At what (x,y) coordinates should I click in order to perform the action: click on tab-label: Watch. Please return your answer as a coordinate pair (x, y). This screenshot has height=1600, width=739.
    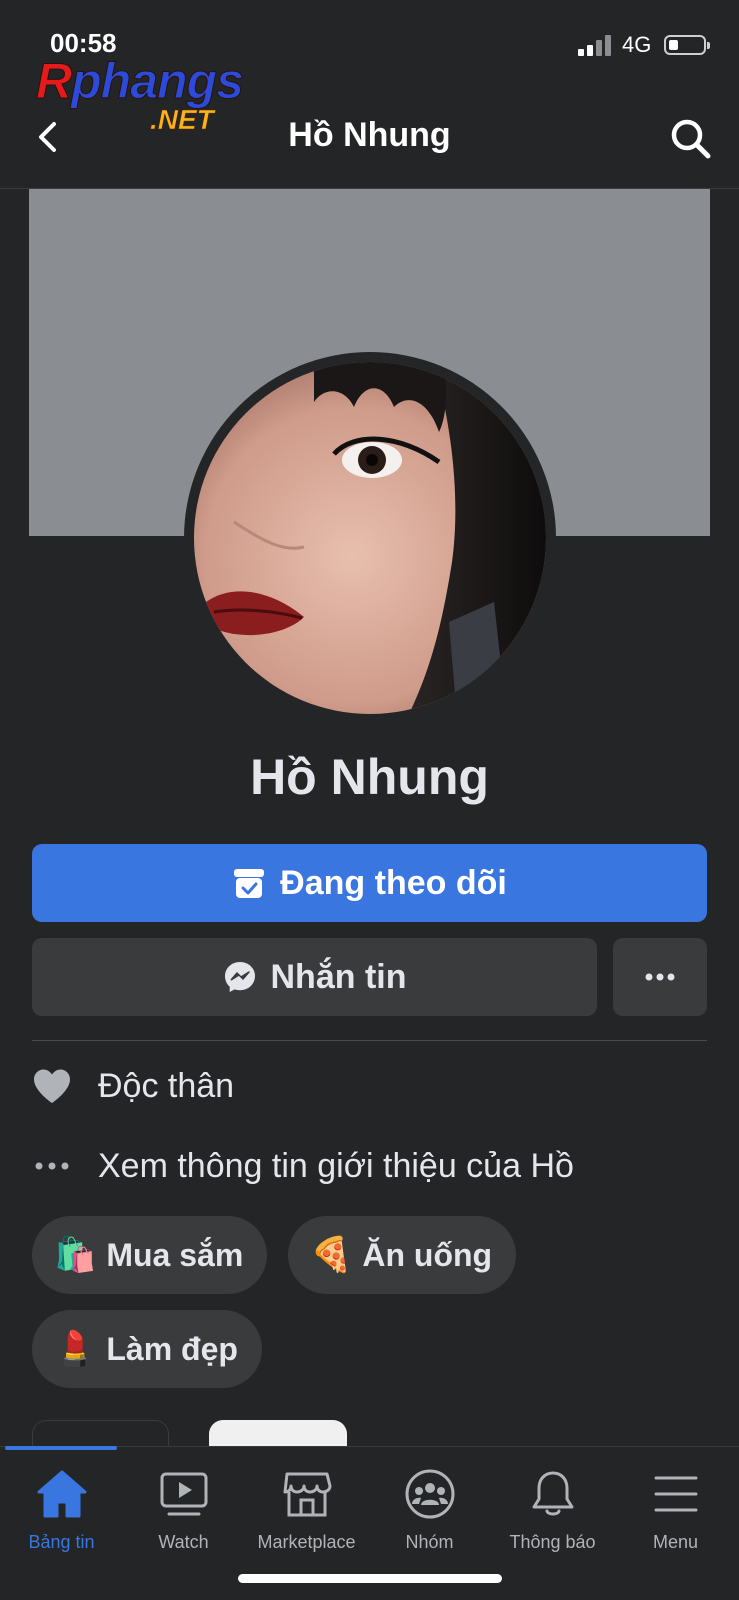
    Looking at the image, I should click on (183, 1542).